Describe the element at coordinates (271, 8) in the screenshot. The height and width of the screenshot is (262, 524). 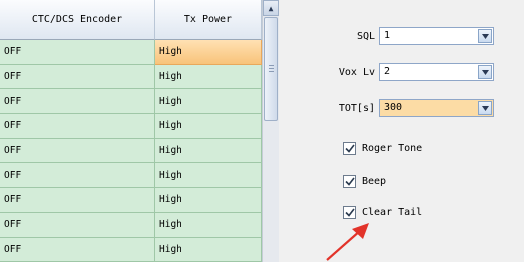
I see `scroll-up-arrow-icon: ▲` at that location.